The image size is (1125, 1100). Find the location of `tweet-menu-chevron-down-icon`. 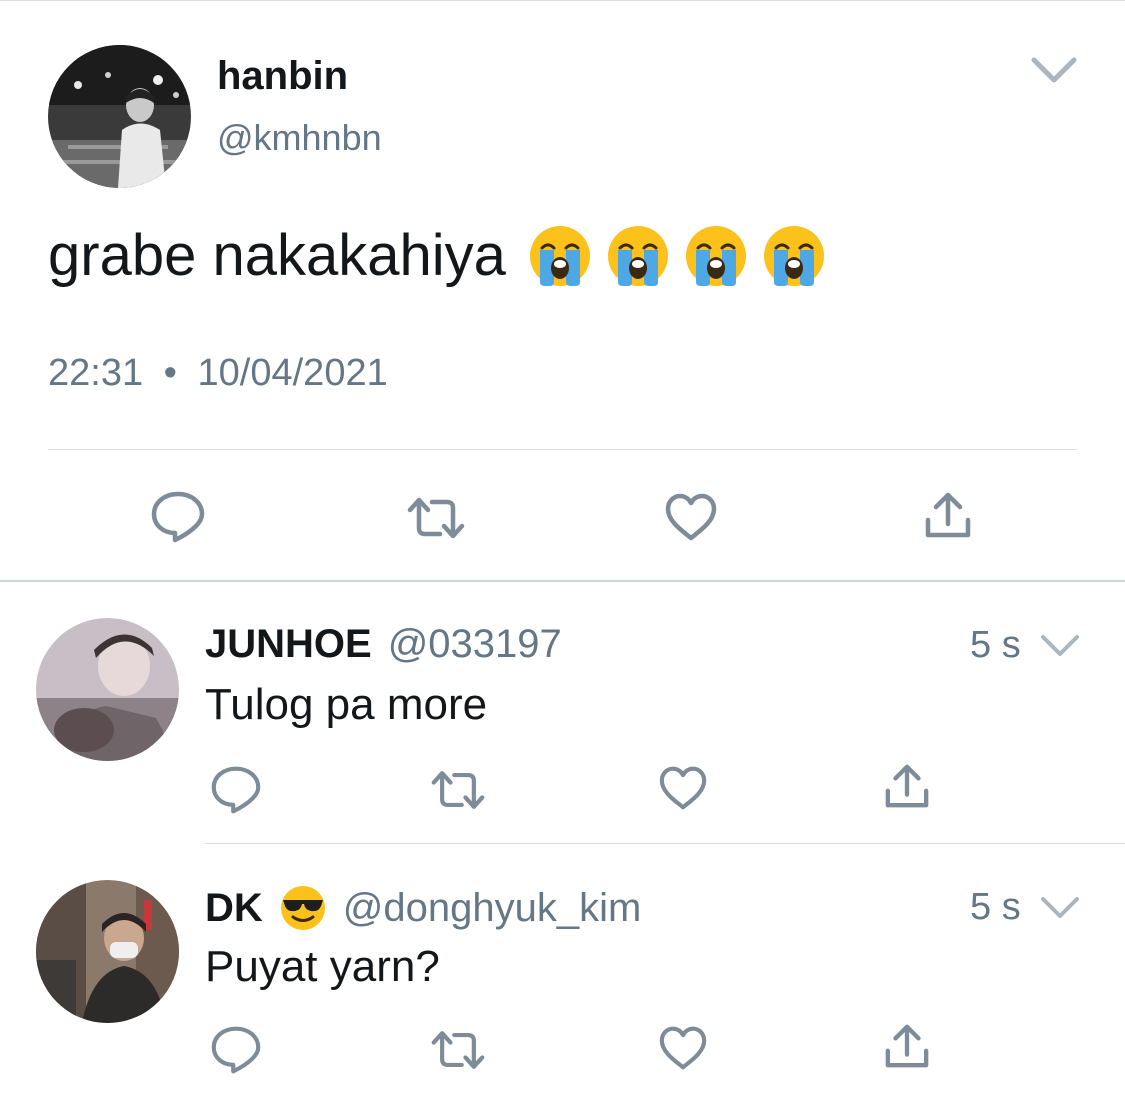

tweet-menu-chevron-down-icon is located at coordinates (1054, 73).